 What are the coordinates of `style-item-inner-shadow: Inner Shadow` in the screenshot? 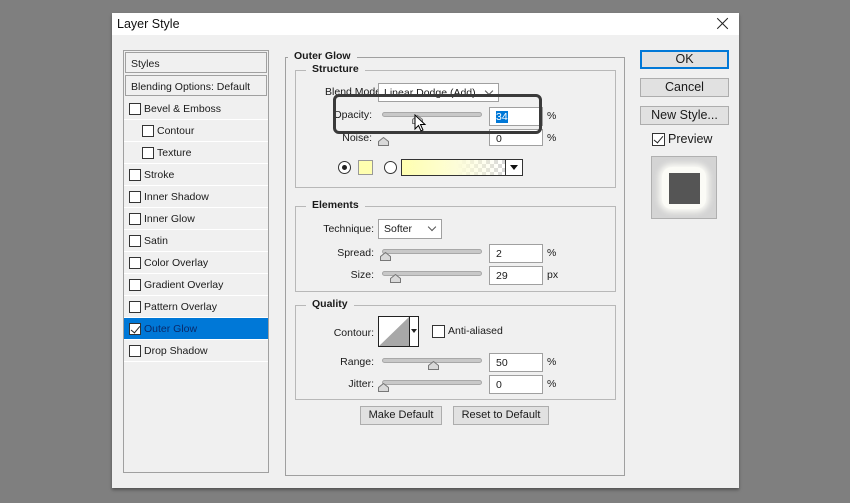 It's located at (196, 197).